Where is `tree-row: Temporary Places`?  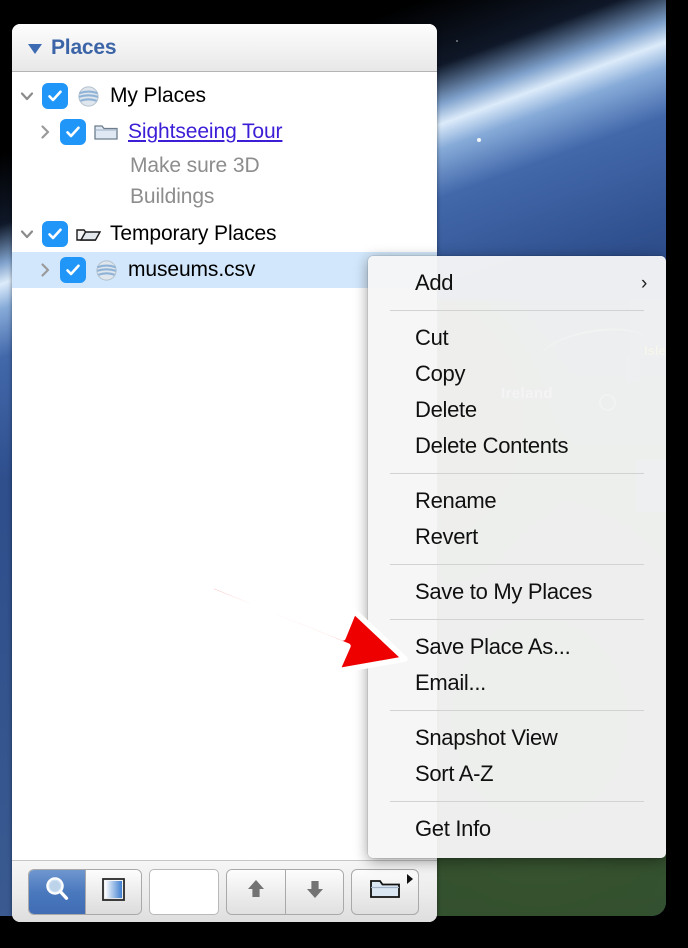
tree-row: Temporary Places is located at coordinates (224, 234).